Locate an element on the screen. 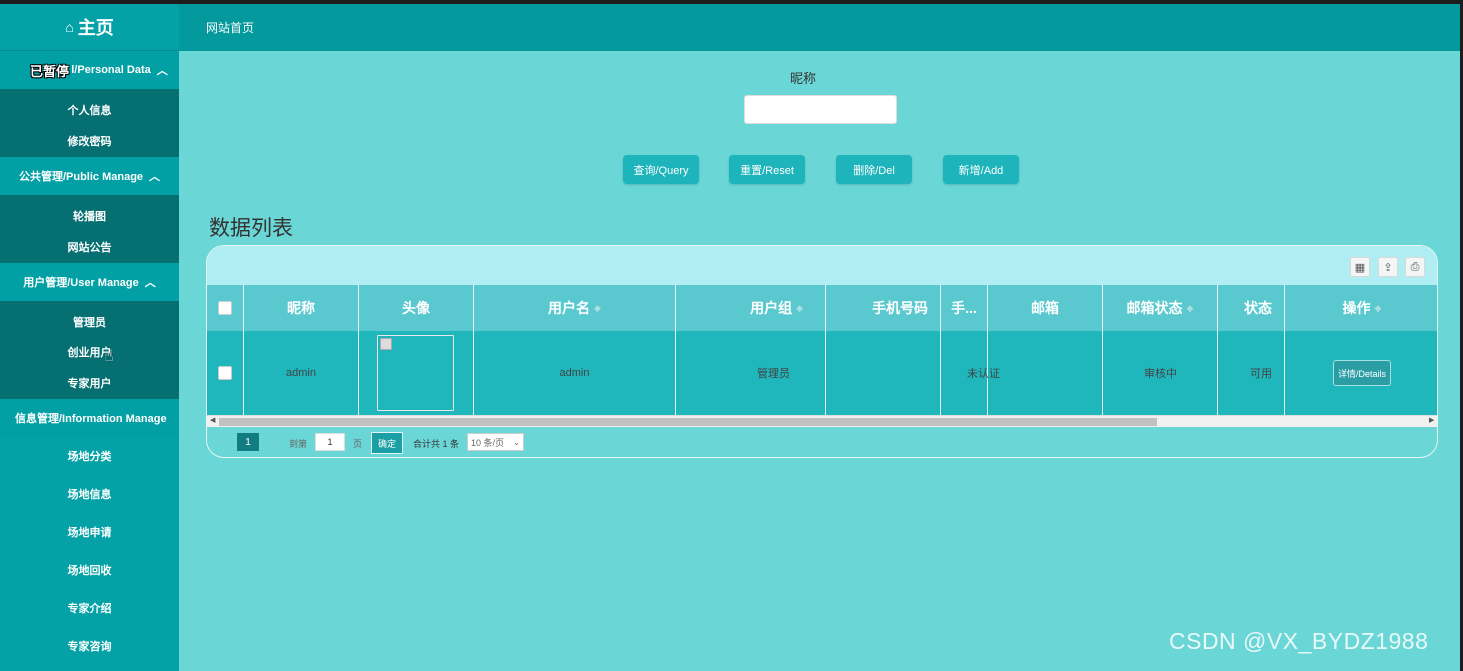 The image size is (1463, 671). cell-email is located at coordinates (1045, 373).